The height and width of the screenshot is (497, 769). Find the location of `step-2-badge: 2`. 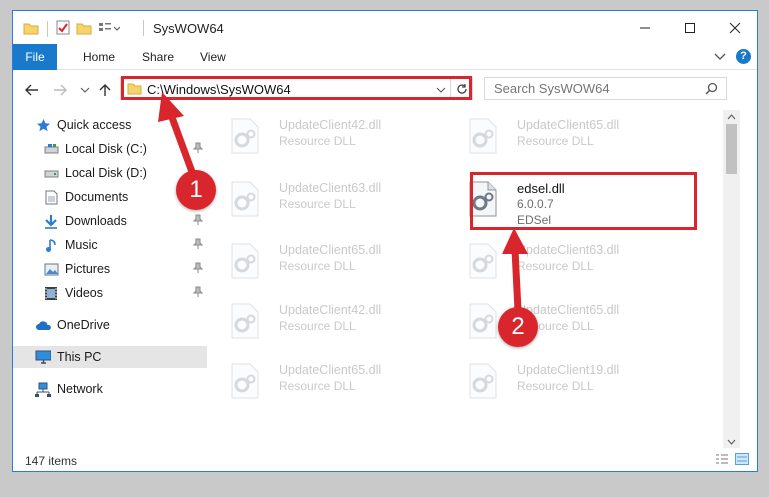

step-2-badge: 2 is located at coordinates (518, 327).